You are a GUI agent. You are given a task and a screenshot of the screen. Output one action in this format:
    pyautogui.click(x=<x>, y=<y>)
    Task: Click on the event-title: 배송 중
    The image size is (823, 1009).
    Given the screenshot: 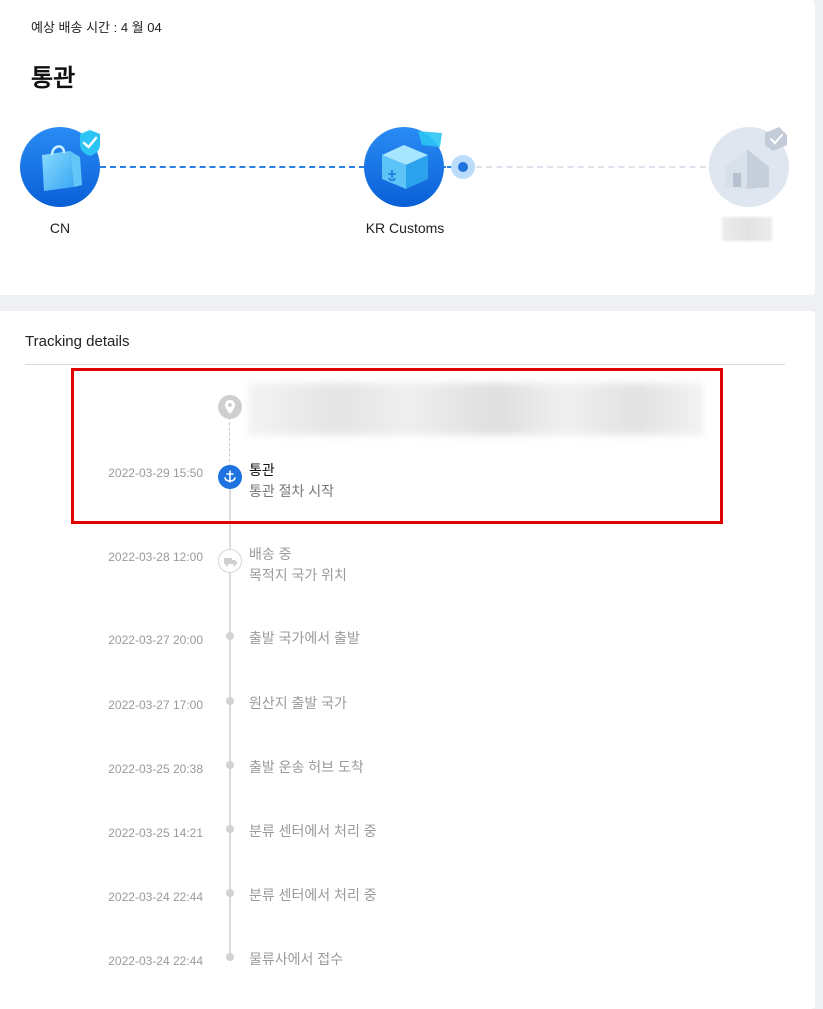 What is the action you would take?
    pyautogui.click(x=270, y=554)
    